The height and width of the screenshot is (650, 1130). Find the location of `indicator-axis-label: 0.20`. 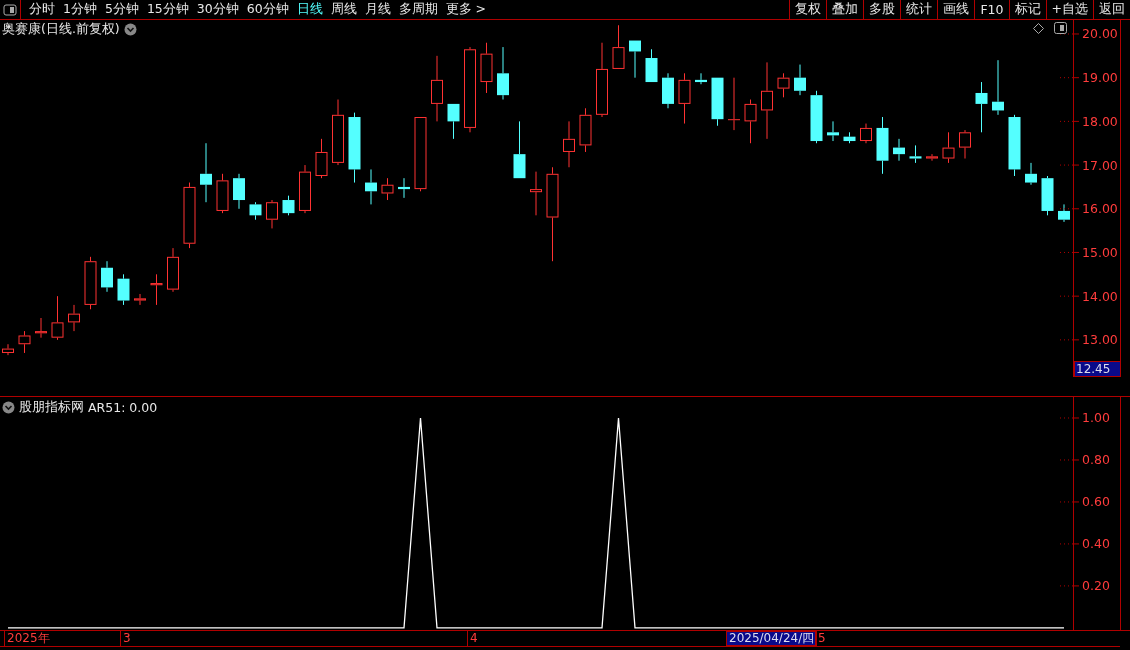

indicator-axis-label: 0.20 is located at coordinates (1096, 586).